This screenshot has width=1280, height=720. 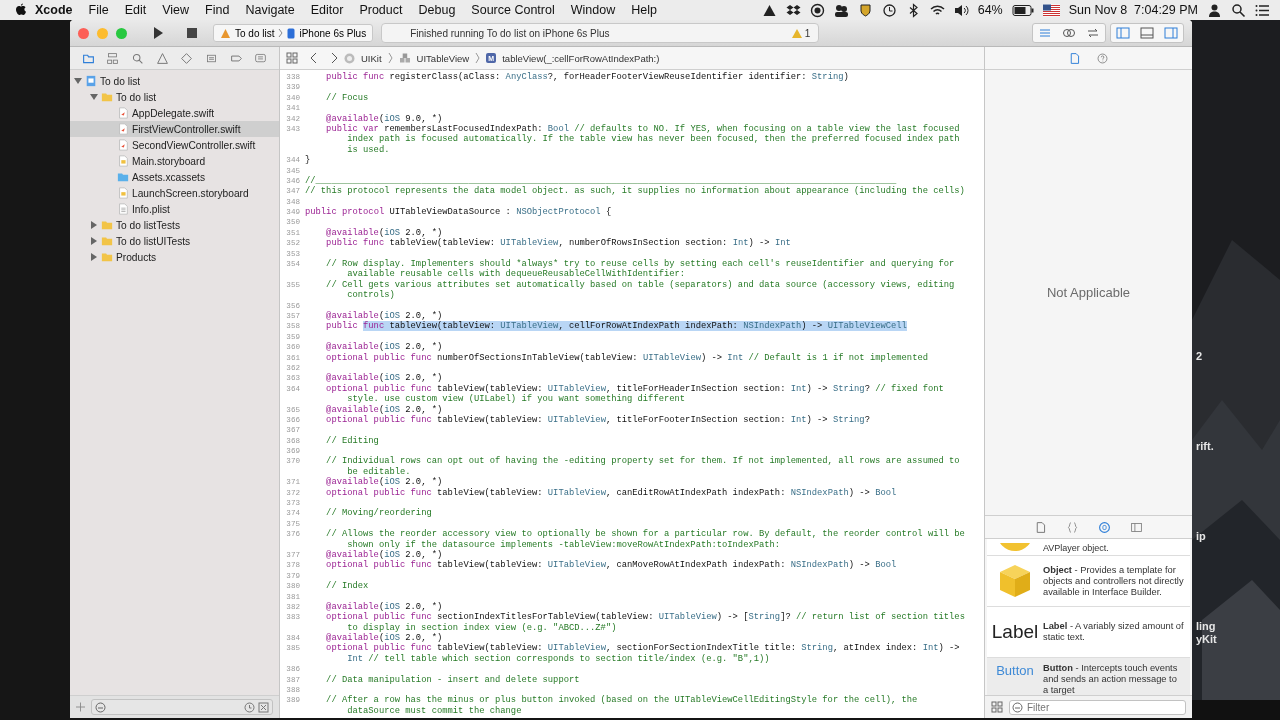 What do you see at coordinates (370, 295) in the screenshot?
I see `code-line: controls)` at bounding box center [370, 295].